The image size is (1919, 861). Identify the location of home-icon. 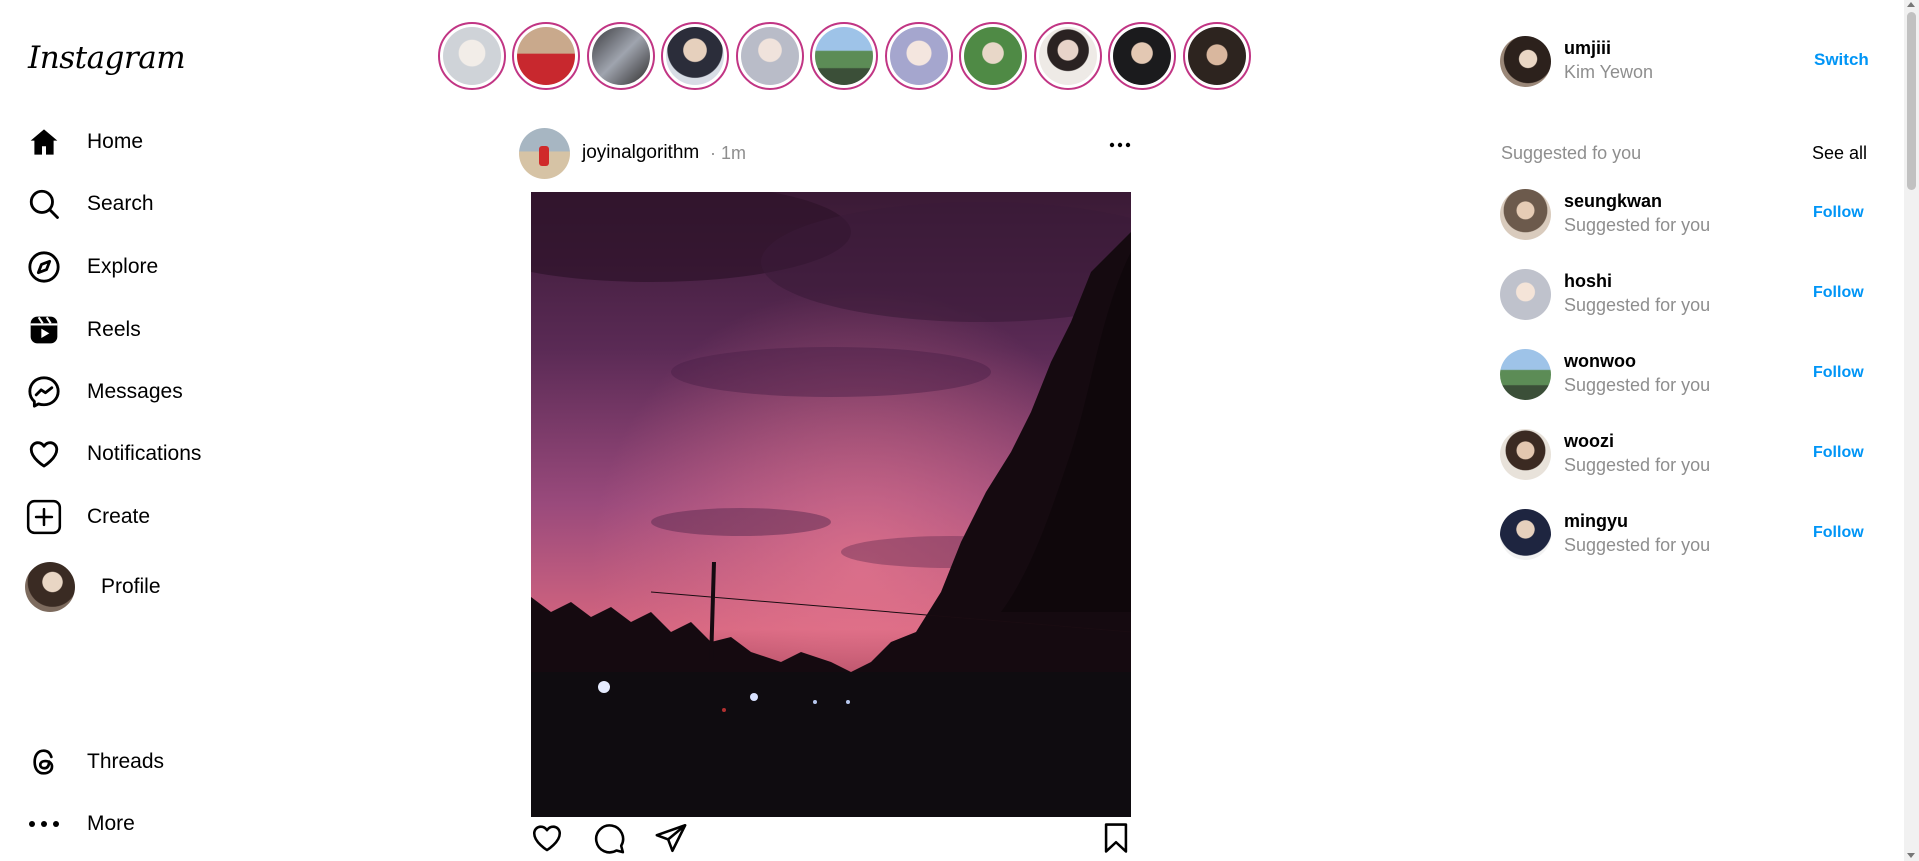
(44, 142).